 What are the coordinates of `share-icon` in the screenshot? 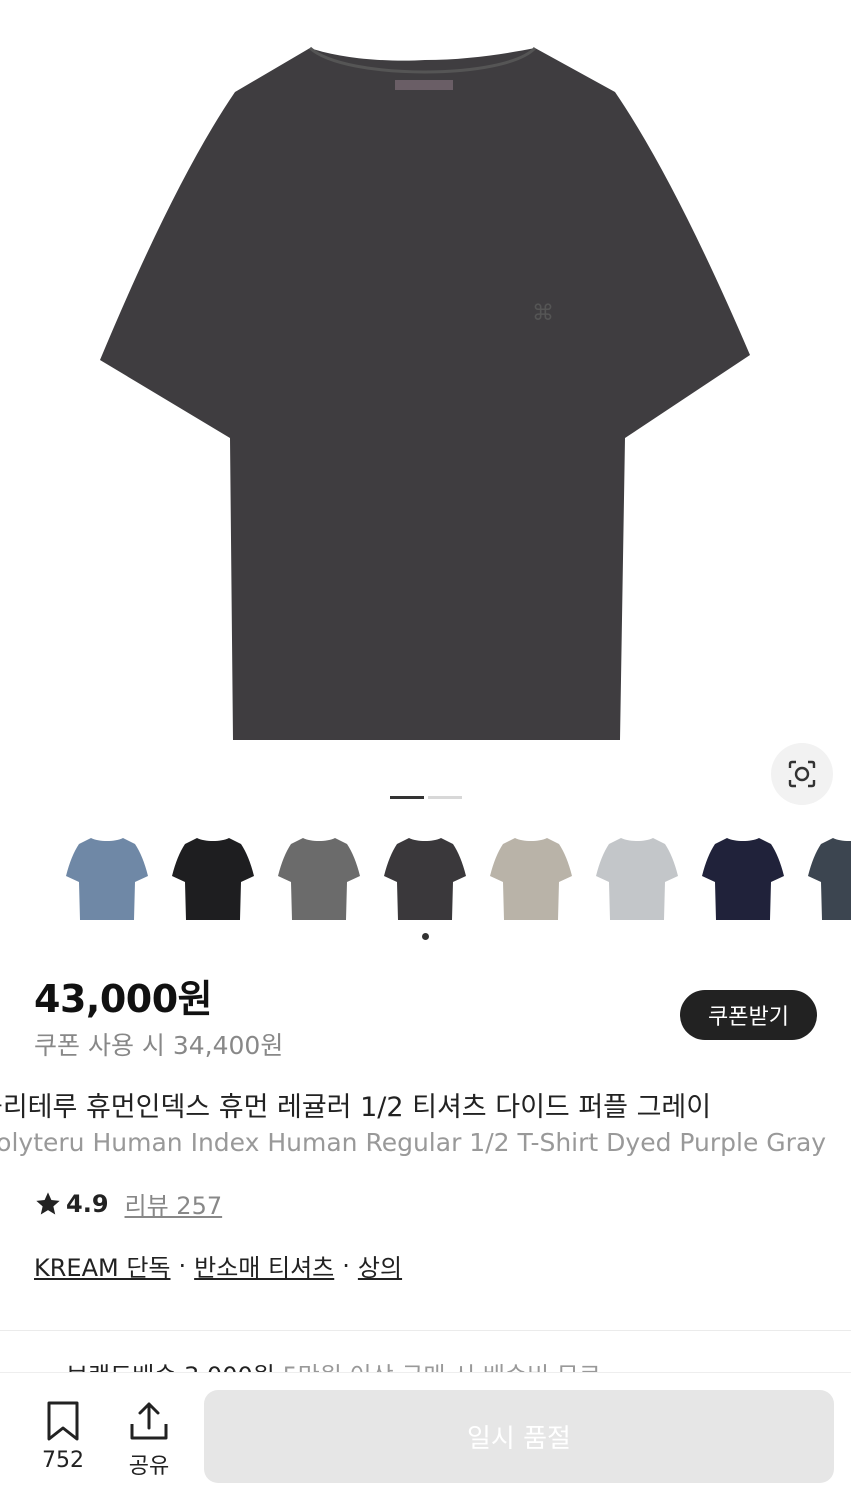 It's located at (149, 1421).